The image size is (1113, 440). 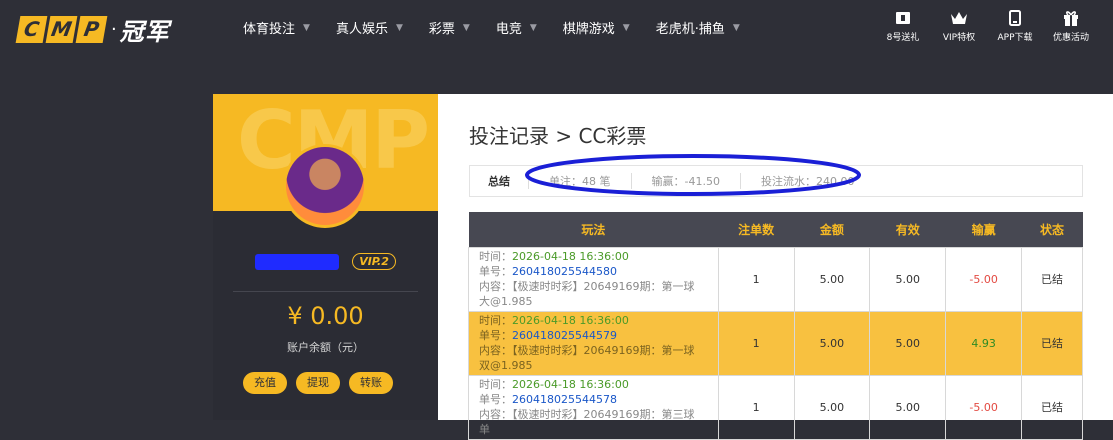 I want to click on account-sidebar: CMP VIP.2 ¥ 0.00 账户余额（元） 充值 提现 转账, so click(x=325, y=257).